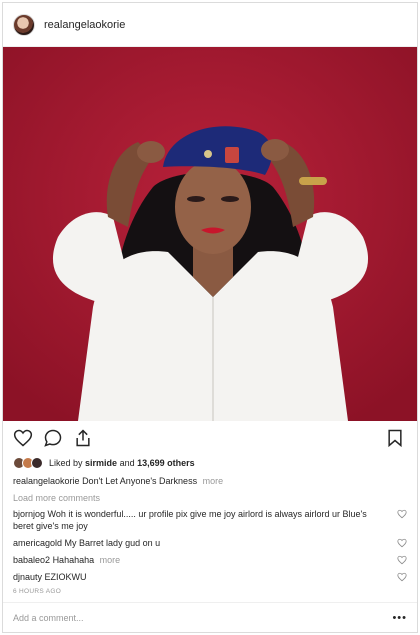  I want to click on load-more-comments: Load more comments, so click(210, 495).